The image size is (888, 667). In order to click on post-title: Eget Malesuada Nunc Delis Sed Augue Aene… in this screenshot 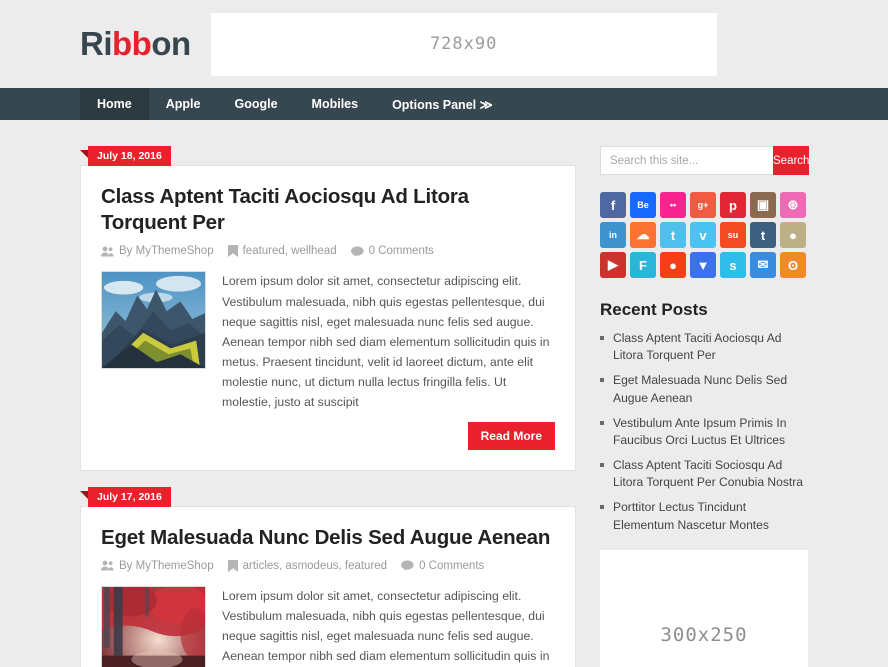, I will do `click(328, 538)`.